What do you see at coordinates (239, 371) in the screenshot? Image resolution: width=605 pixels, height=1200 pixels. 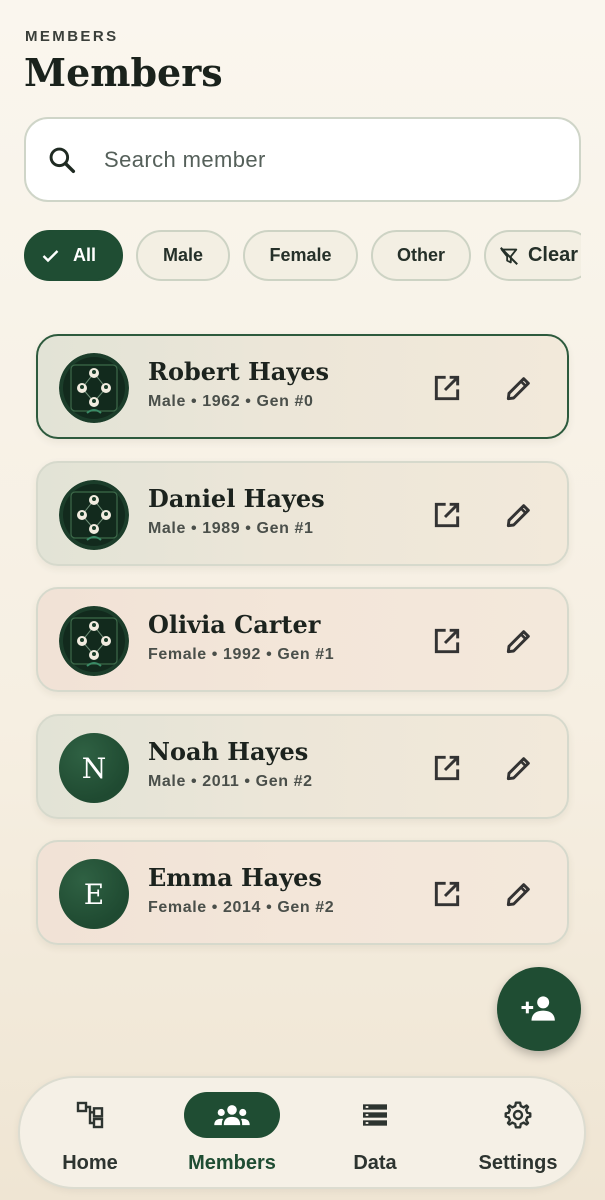 I see `member-name: Robert Hayes` at bounding box center [239, 371].